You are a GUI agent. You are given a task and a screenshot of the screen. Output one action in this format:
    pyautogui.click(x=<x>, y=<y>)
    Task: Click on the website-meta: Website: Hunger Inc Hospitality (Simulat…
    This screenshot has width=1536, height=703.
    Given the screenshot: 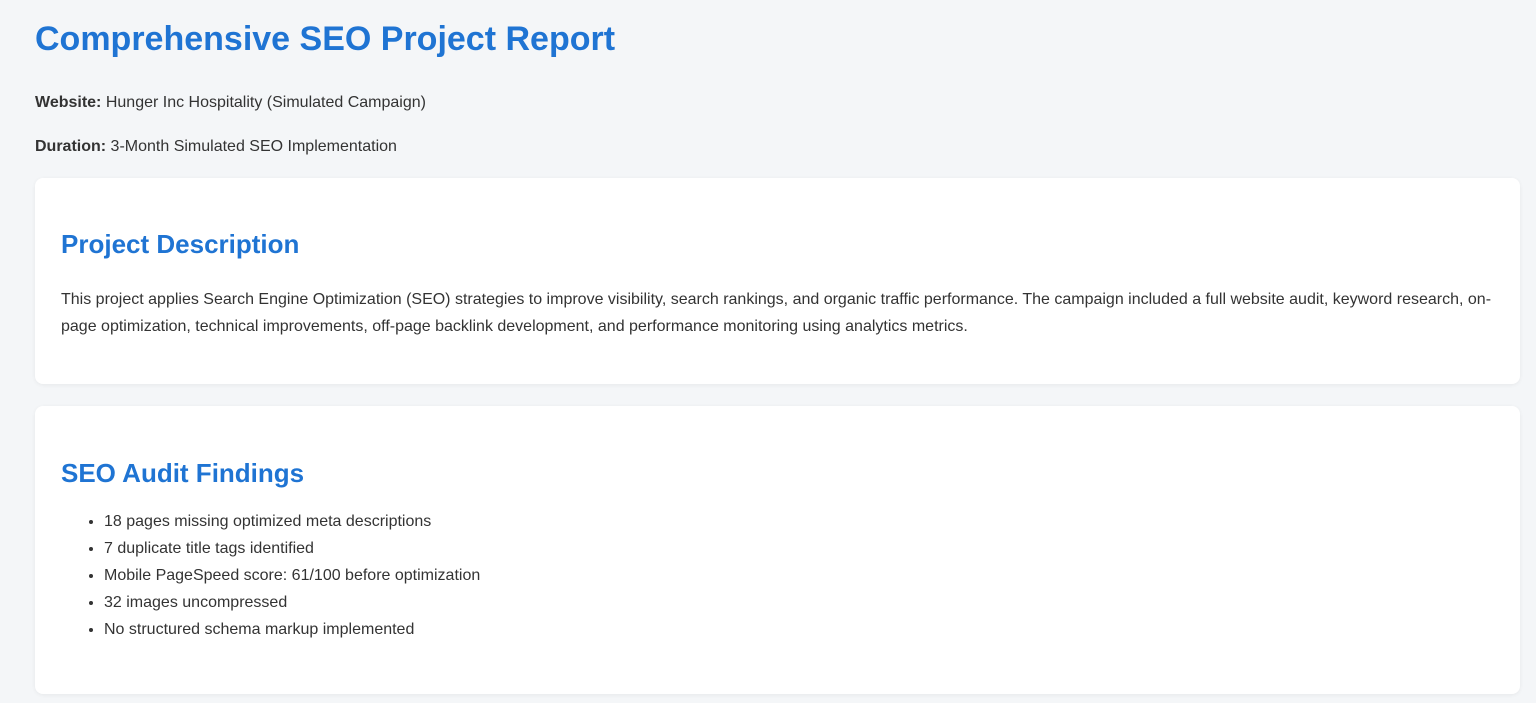 What is the action you would take?
    pyautogui.click(x=230, y=103)
    